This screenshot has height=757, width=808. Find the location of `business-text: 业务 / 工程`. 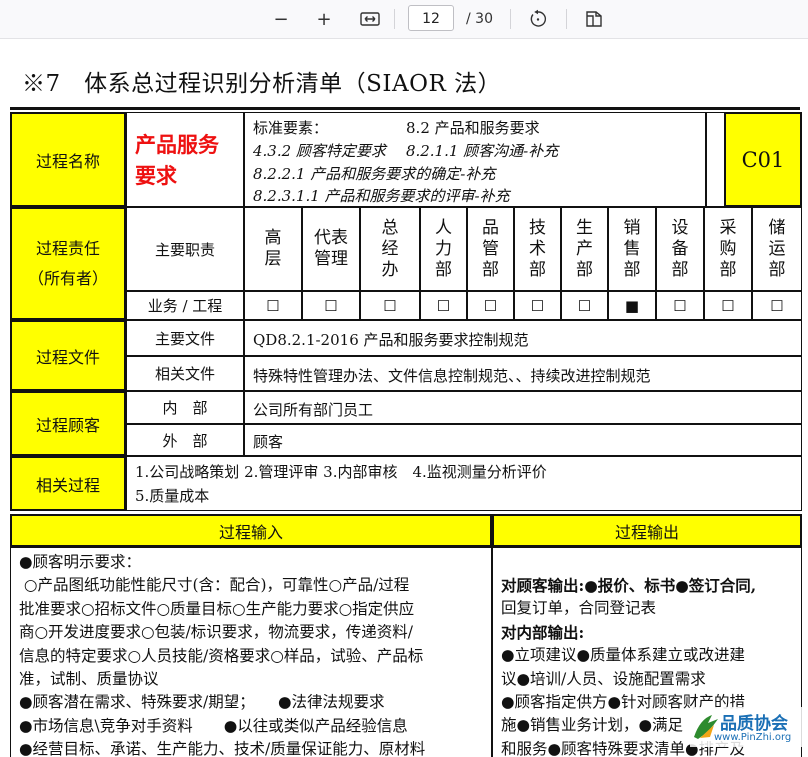

business-text: 业务 / 工程 is located at coordinates (185, 306).